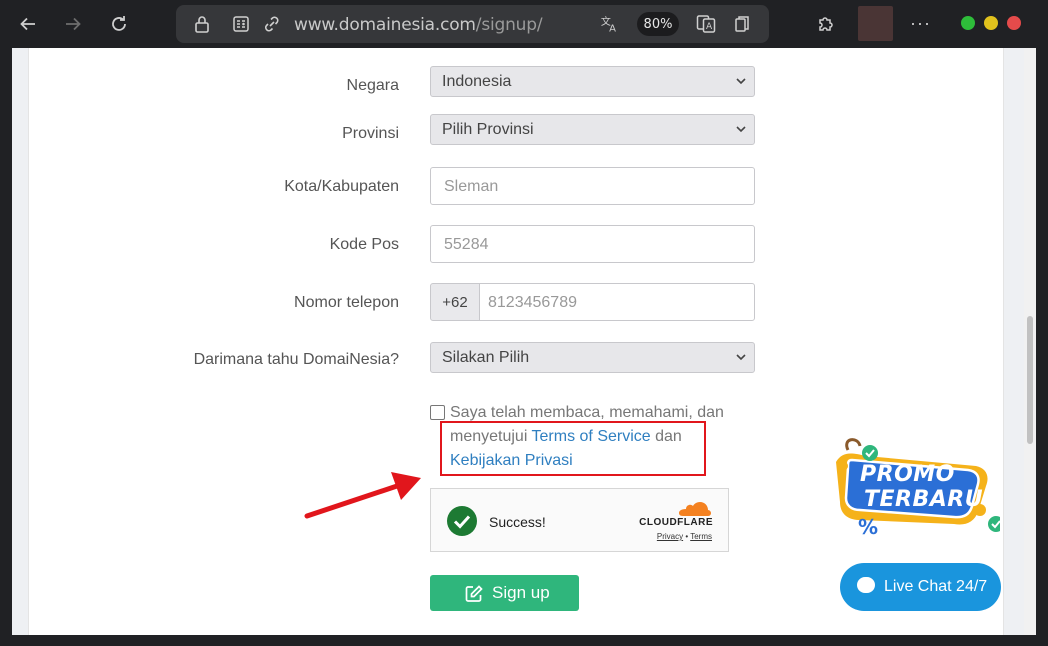 The height and width of the screenshot is (646, 1048). What do you see at coordinates (462, 521) in the screenshot?
I see `checkmark-circle-icon` at bounding box center [462, 521].